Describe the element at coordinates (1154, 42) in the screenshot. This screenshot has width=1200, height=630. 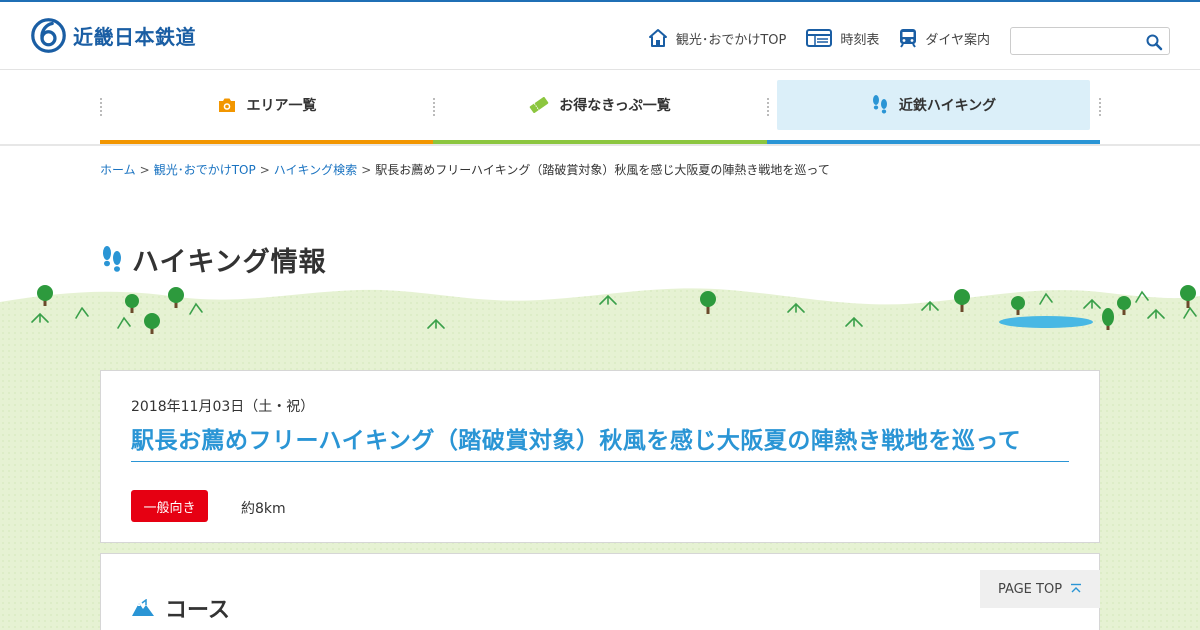
I see `search-icon` at that location.